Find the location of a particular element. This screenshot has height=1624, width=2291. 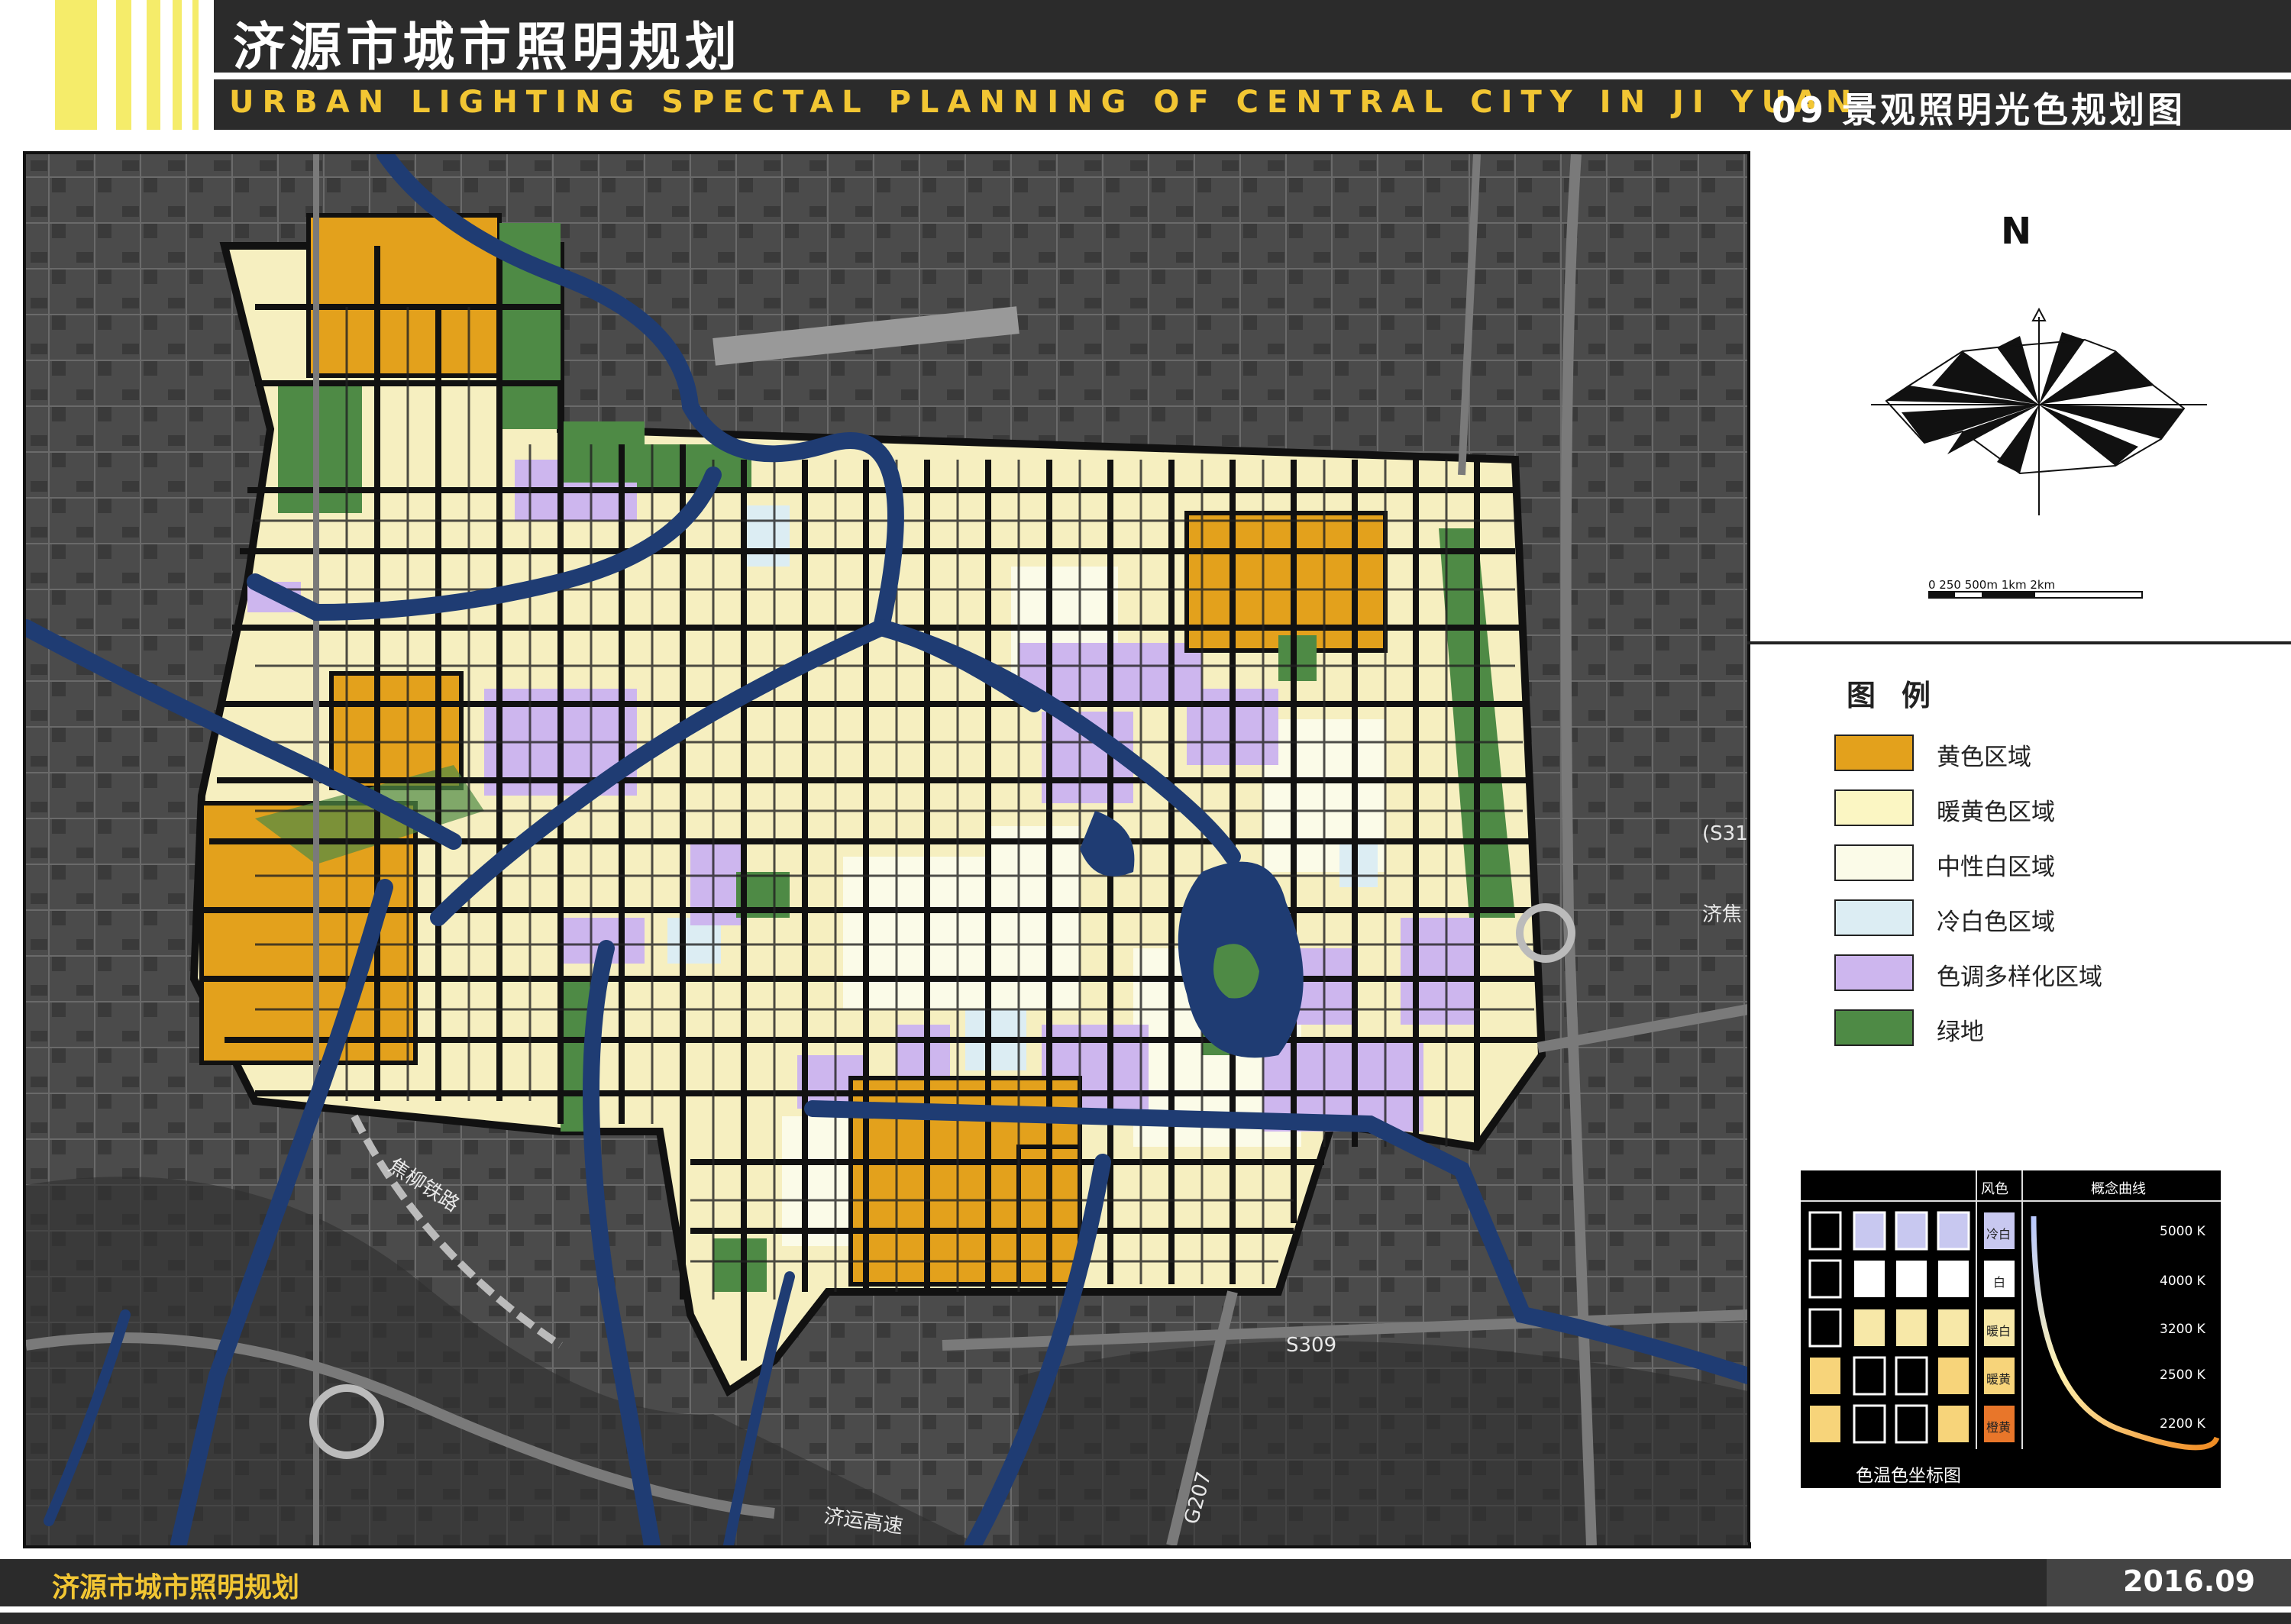

cct-col-header: 风色 is located at coordinates (1995, 1189).